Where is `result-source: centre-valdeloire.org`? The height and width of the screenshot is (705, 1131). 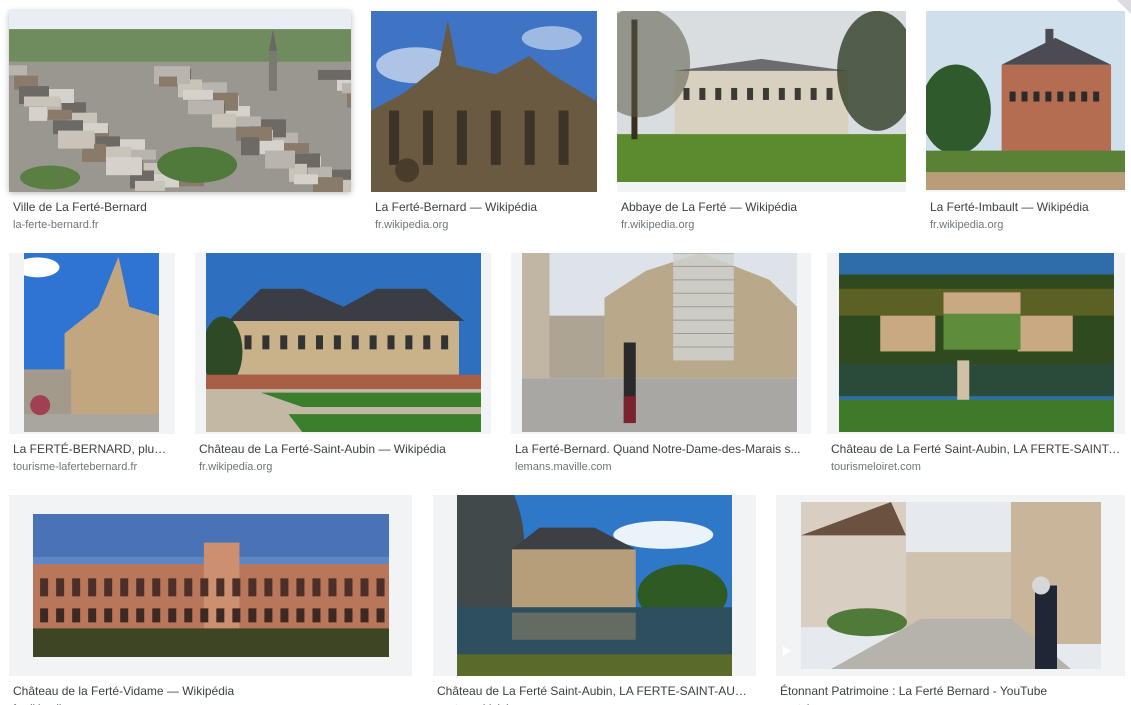 result-source: centre-valdeloire.org is located at coordinates (594, 703).